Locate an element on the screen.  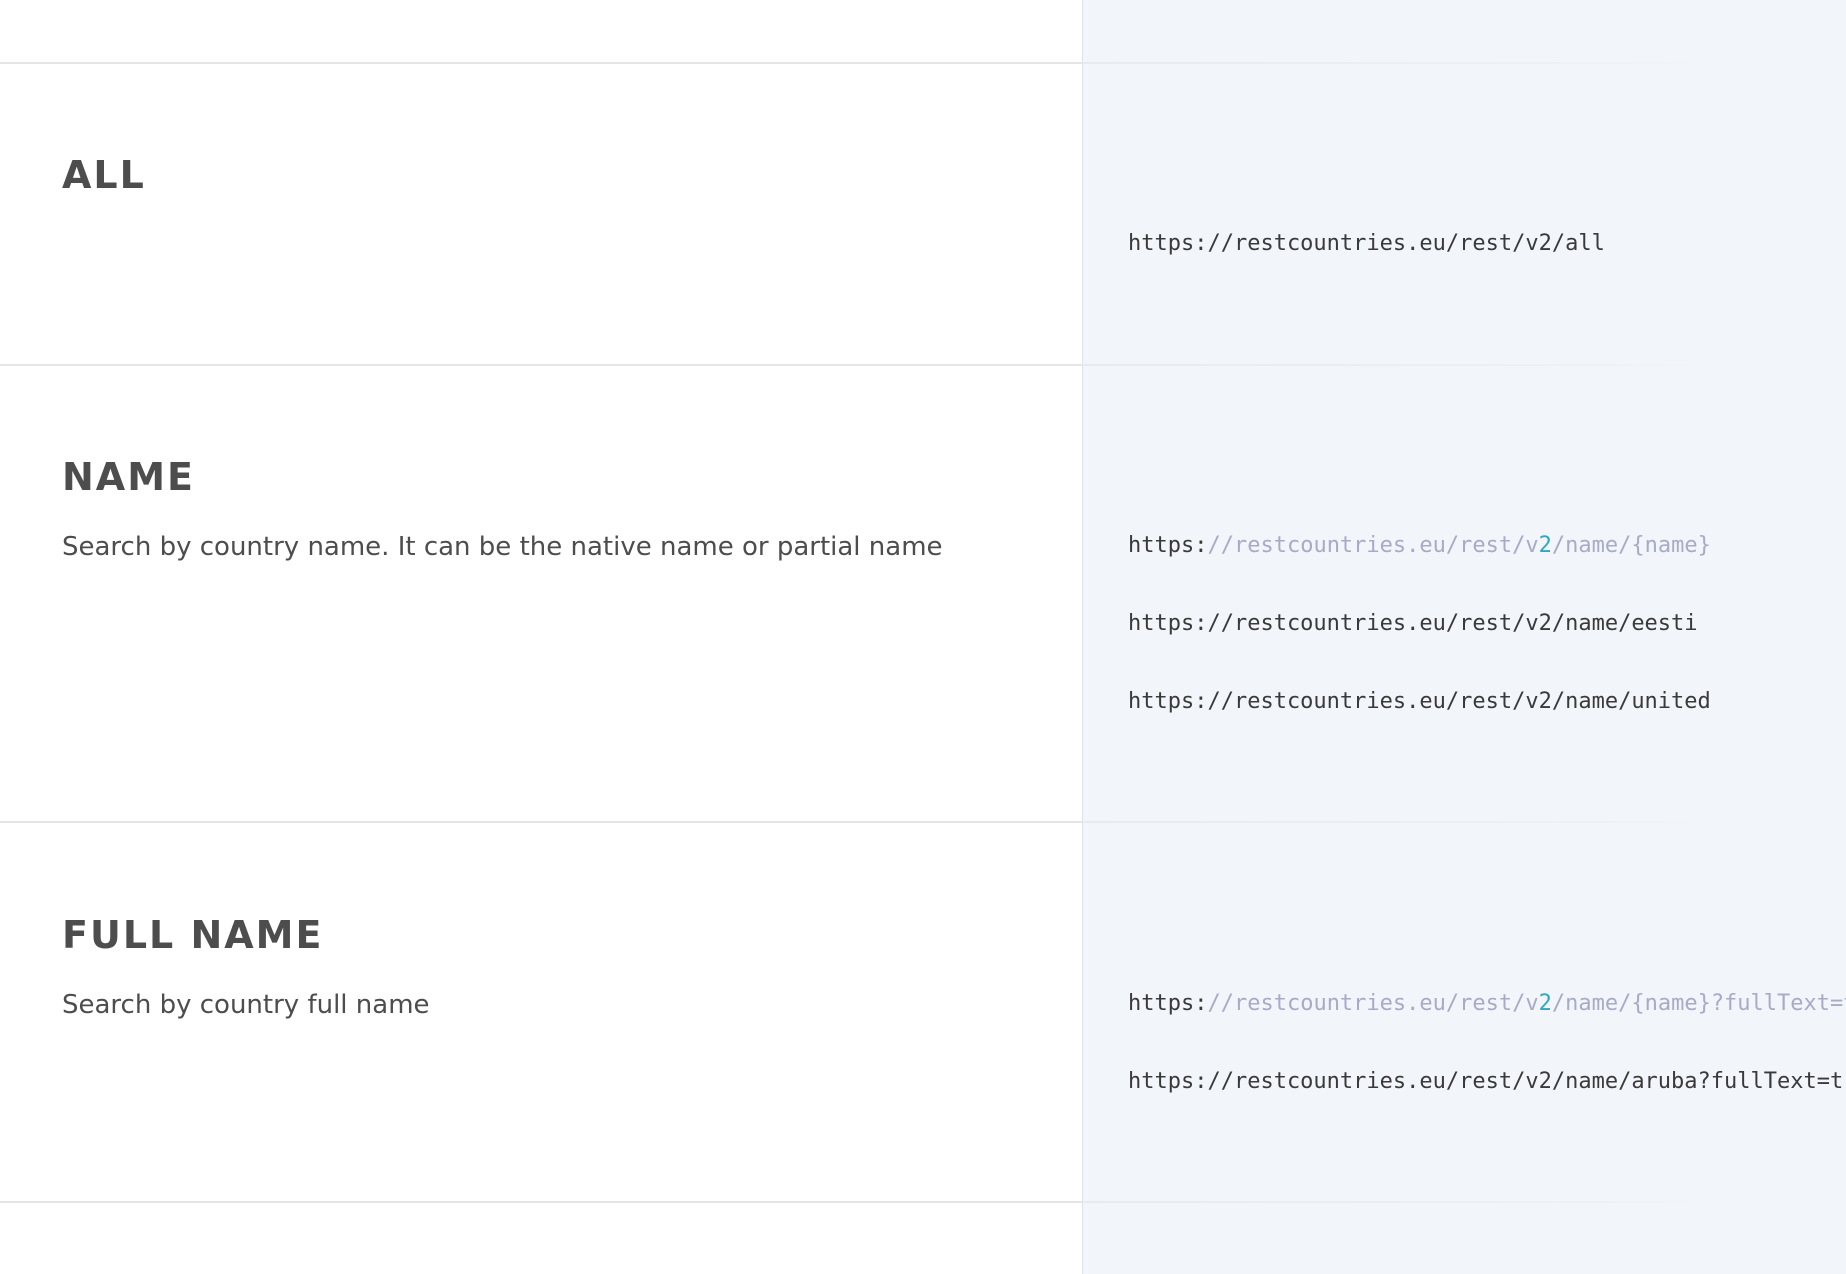
section-title: FULL NAME is located at coordinates (193, 935).